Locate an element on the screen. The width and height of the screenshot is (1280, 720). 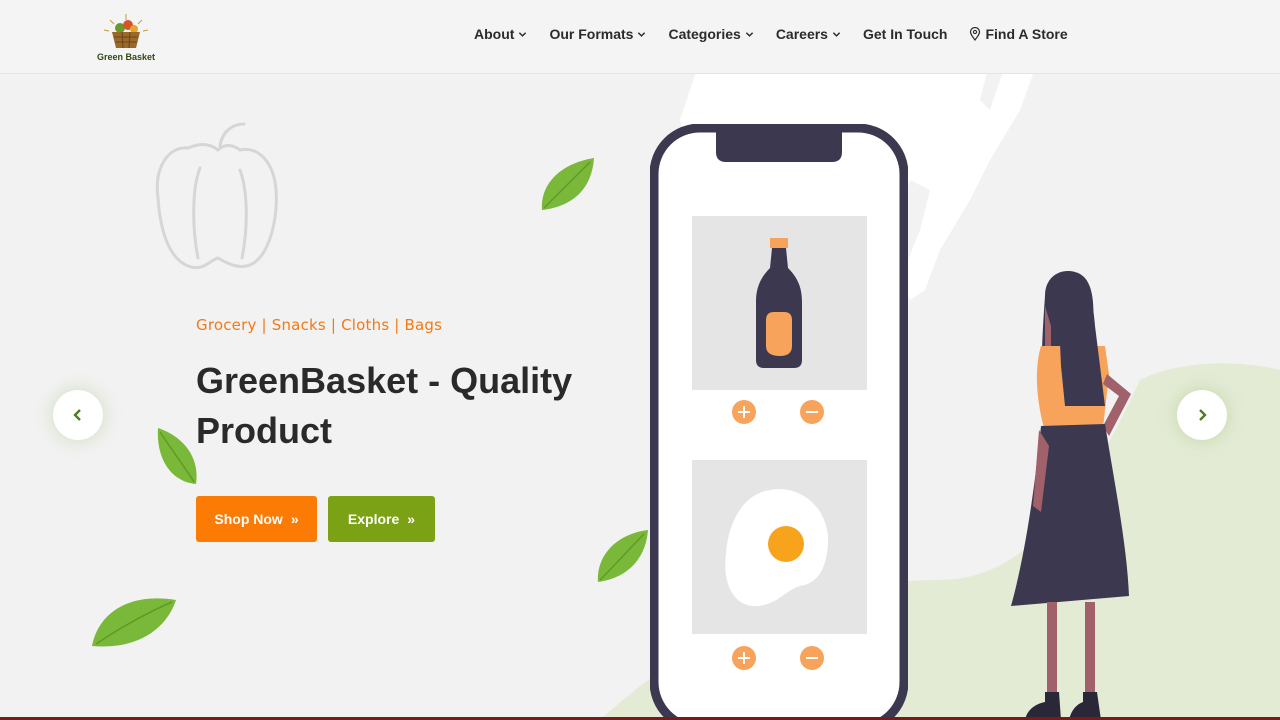
nav-label: Find A Store is located at coordinates (1026, 34).